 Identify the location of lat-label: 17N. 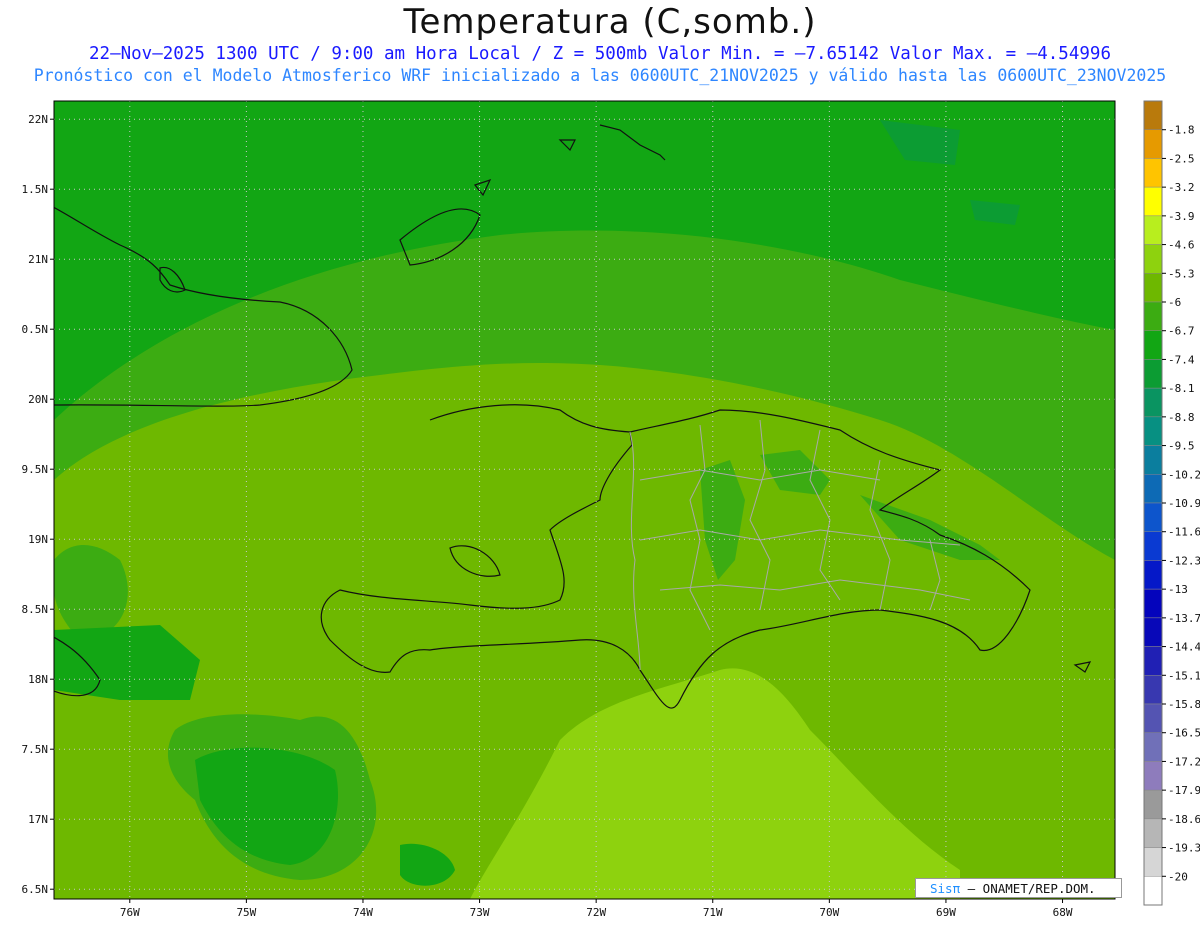
(38, 819).